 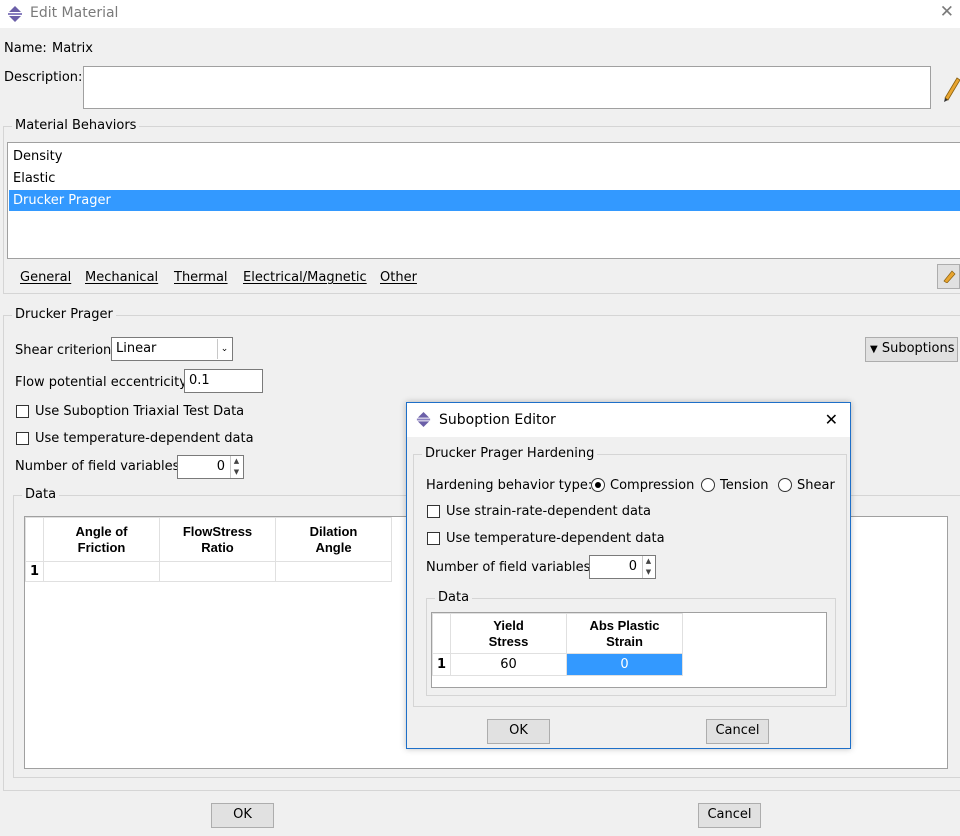 I want to click on column-header: FlowStress Ratio, so click(x=217, y=539).